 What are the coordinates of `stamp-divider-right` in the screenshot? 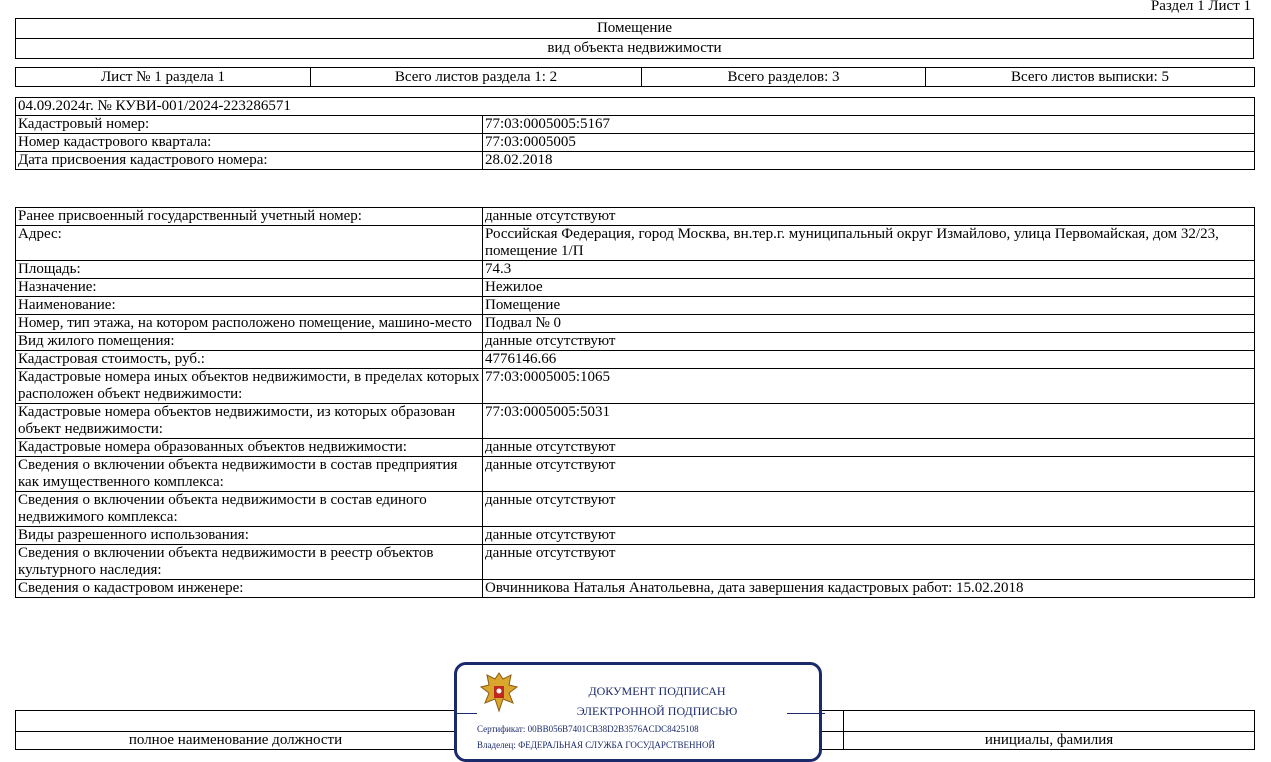 It's located at (806, 713).